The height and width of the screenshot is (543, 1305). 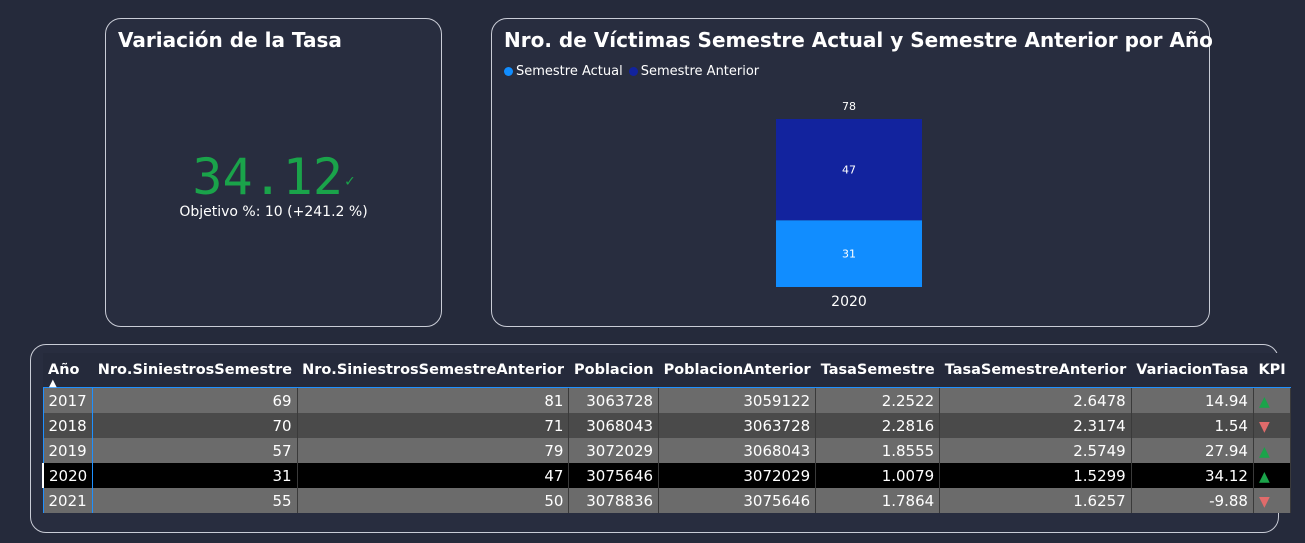 What do you see at coordinates (433, 425) in the screenshot?
I see `table-cell-sin_ant: 71` at bounding box center [433, 425].